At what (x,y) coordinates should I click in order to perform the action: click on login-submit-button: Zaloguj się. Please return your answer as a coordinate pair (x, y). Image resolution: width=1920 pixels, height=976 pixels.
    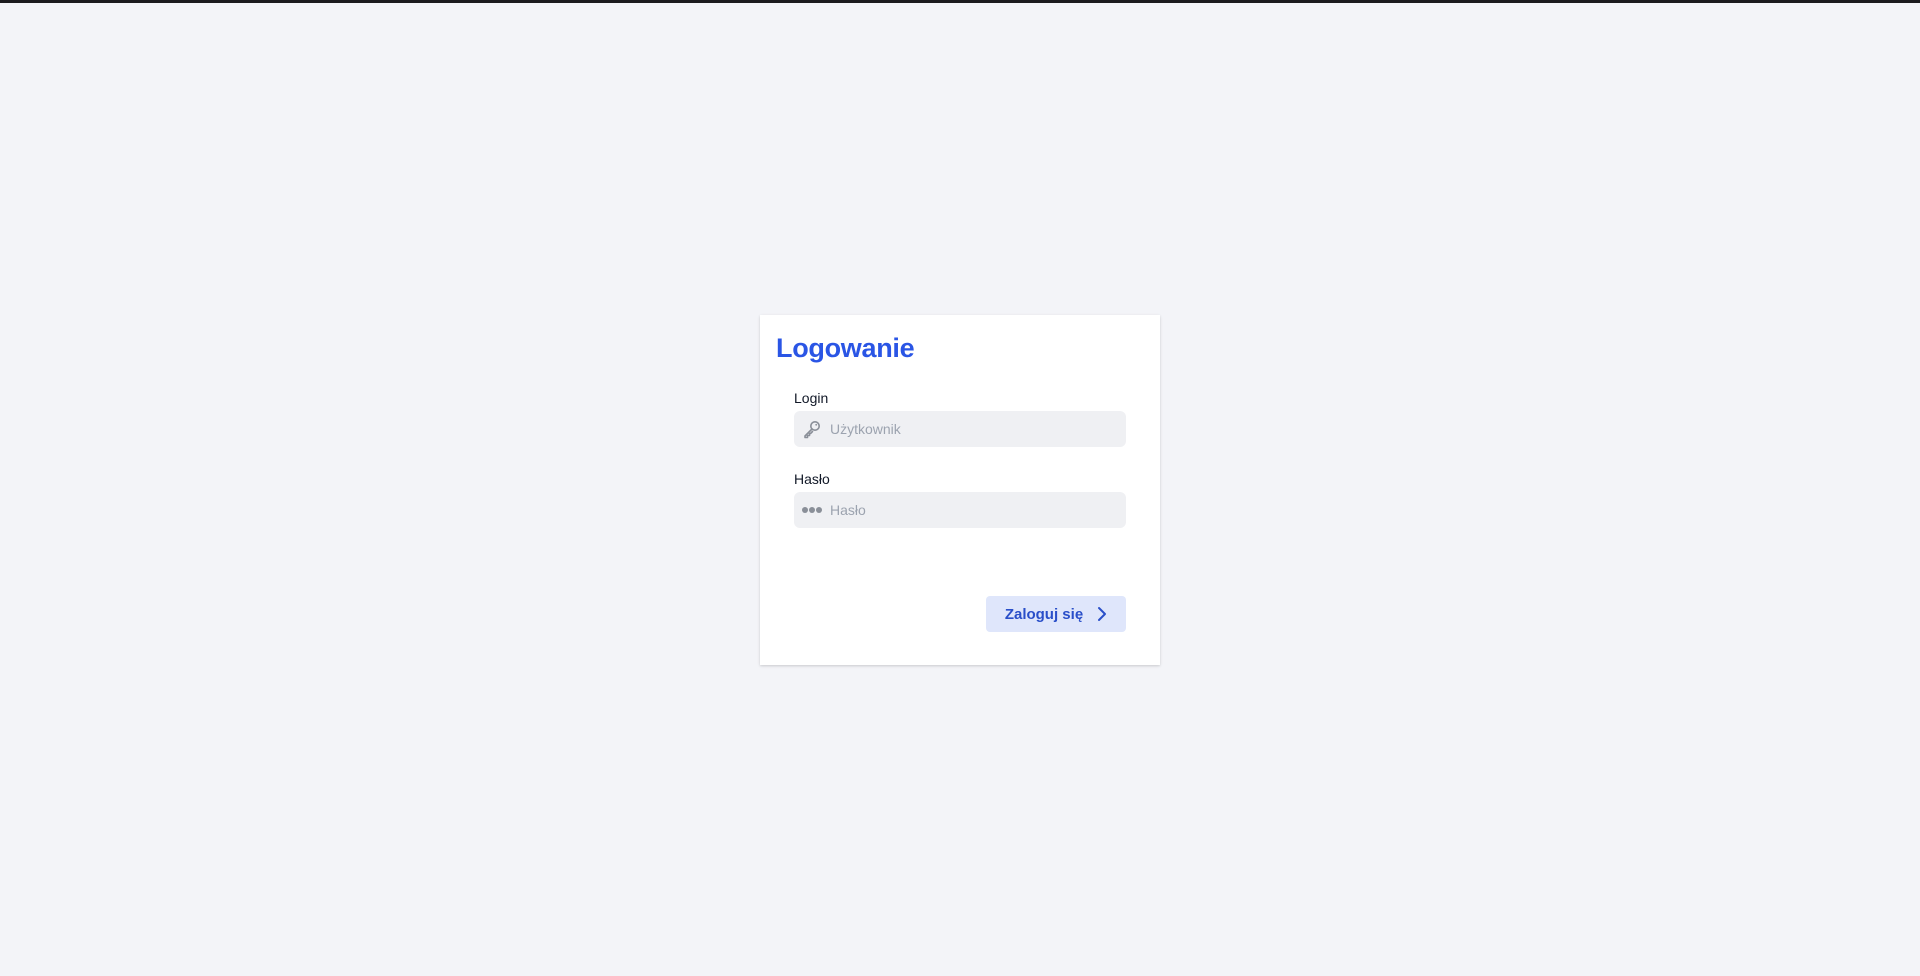
    Looking at the image, I should click on (1056, 614).